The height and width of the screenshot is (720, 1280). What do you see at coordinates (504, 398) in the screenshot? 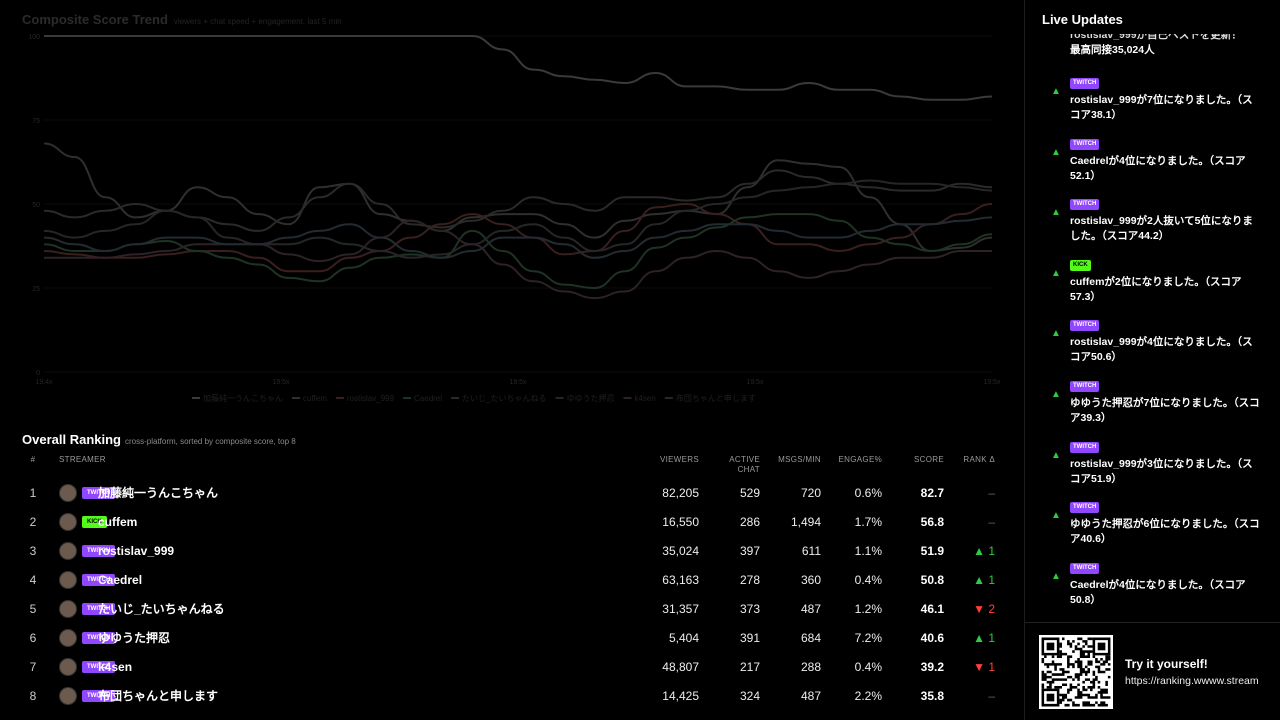
I see `legend-item: たいじ_たいちゃんねる` at bounding box center [504, 398].